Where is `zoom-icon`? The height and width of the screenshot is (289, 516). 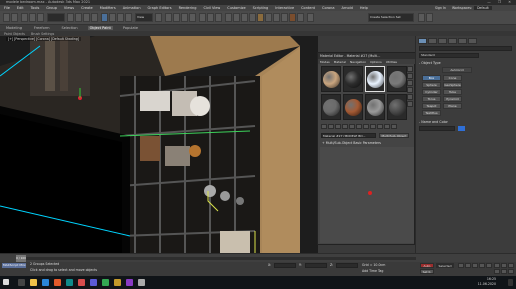
zoom-icon is located at coordinates (497, 265).